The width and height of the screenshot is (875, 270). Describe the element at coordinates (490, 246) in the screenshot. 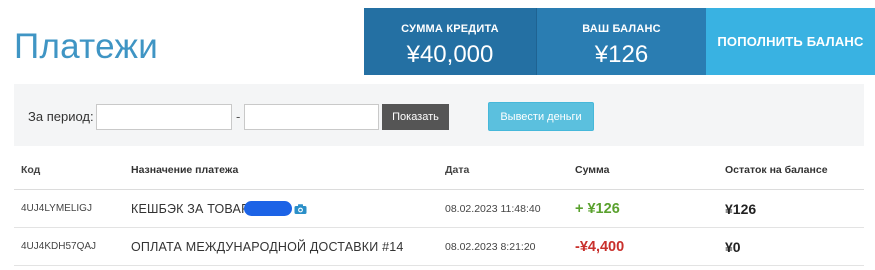

I see `payment-date: 08.02.2023 8:21:20` at that location.